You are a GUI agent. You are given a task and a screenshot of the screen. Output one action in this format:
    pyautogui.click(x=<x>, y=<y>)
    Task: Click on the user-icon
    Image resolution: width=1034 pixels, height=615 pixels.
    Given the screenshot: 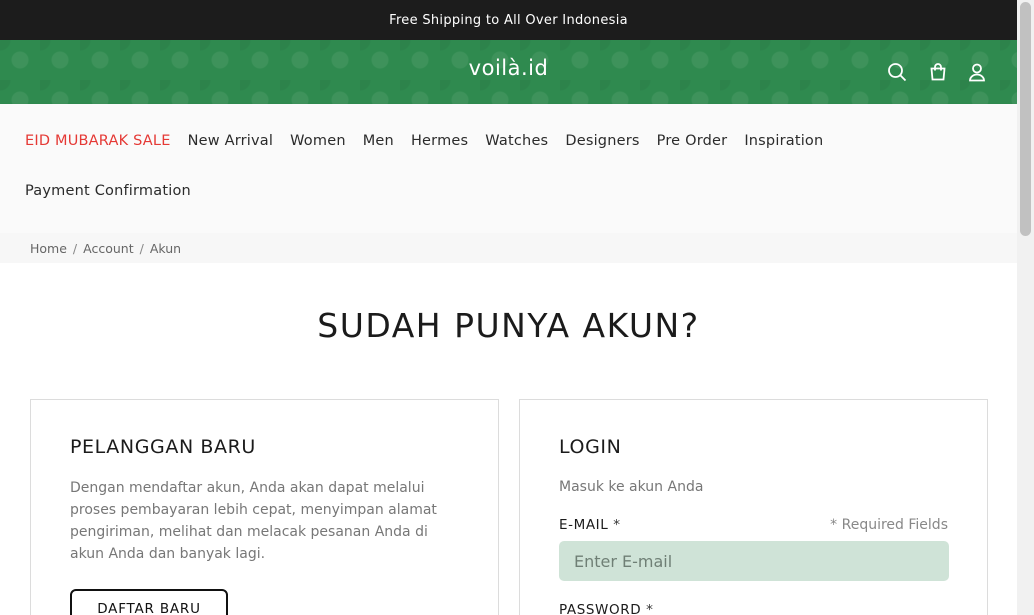 What is the action you would take?
    pyautogui.click(x=977, y=72)
    